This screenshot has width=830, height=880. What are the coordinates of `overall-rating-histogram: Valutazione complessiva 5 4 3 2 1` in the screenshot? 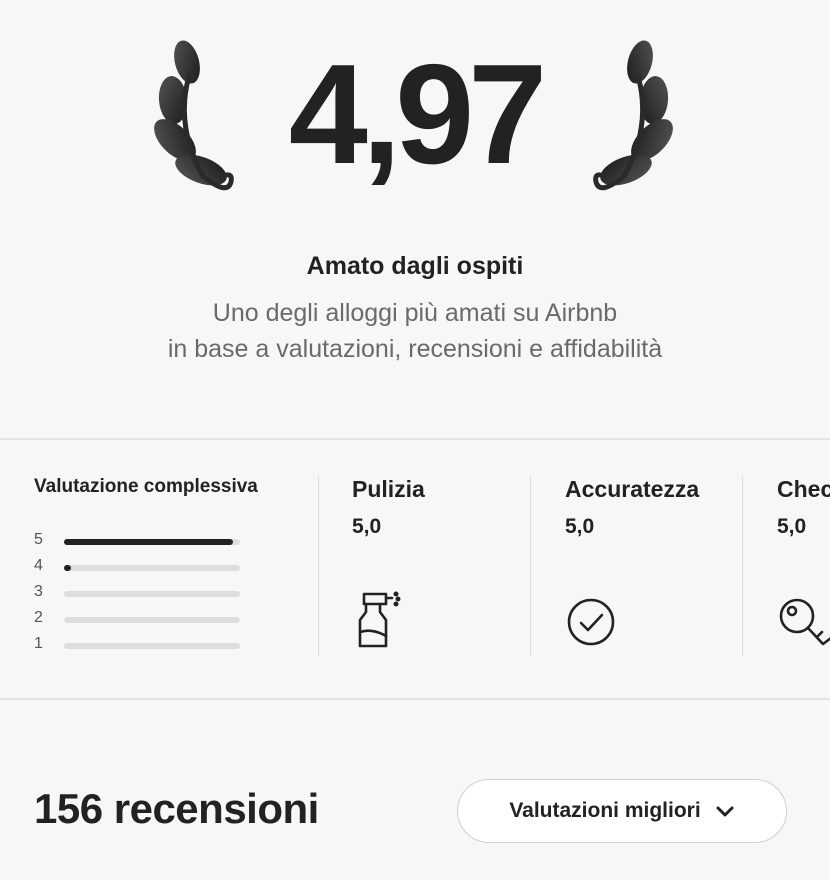 It's located at (169, 566).